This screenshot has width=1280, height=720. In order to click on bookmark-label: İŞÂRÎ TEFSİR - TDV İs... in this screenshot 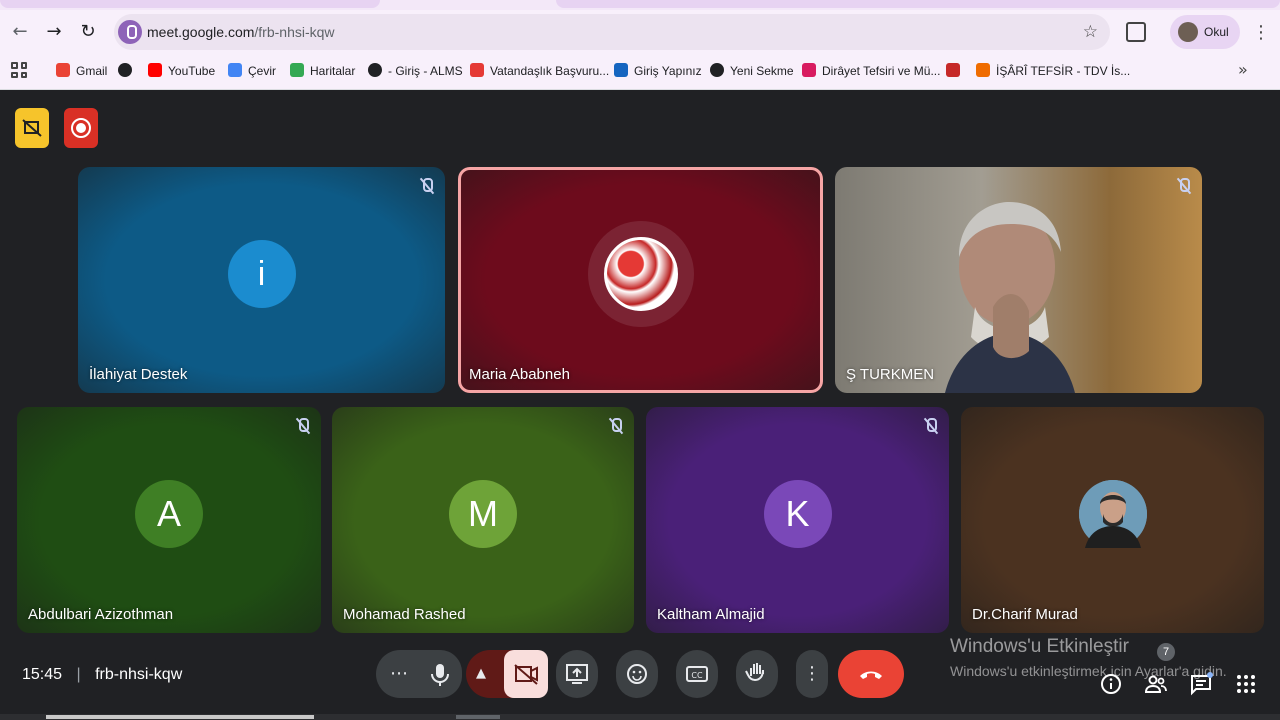, I will do `click(1063, 71)`.